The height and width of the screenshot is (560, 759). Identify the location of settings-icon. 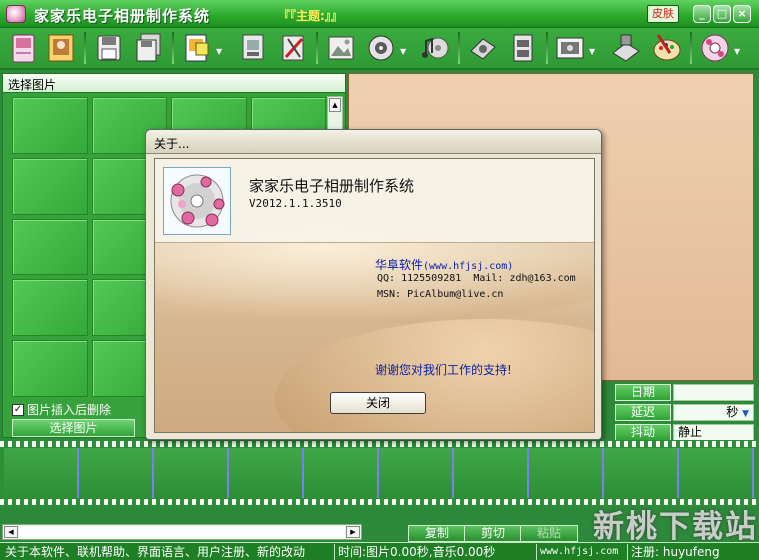
(381, 48).